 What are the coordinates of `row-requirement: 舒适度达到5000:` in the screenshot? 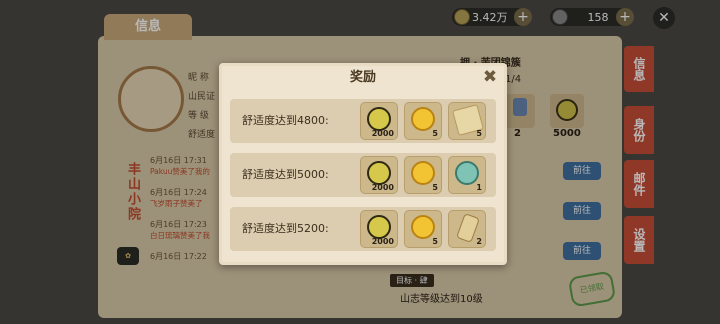 It's located at (285, 174).